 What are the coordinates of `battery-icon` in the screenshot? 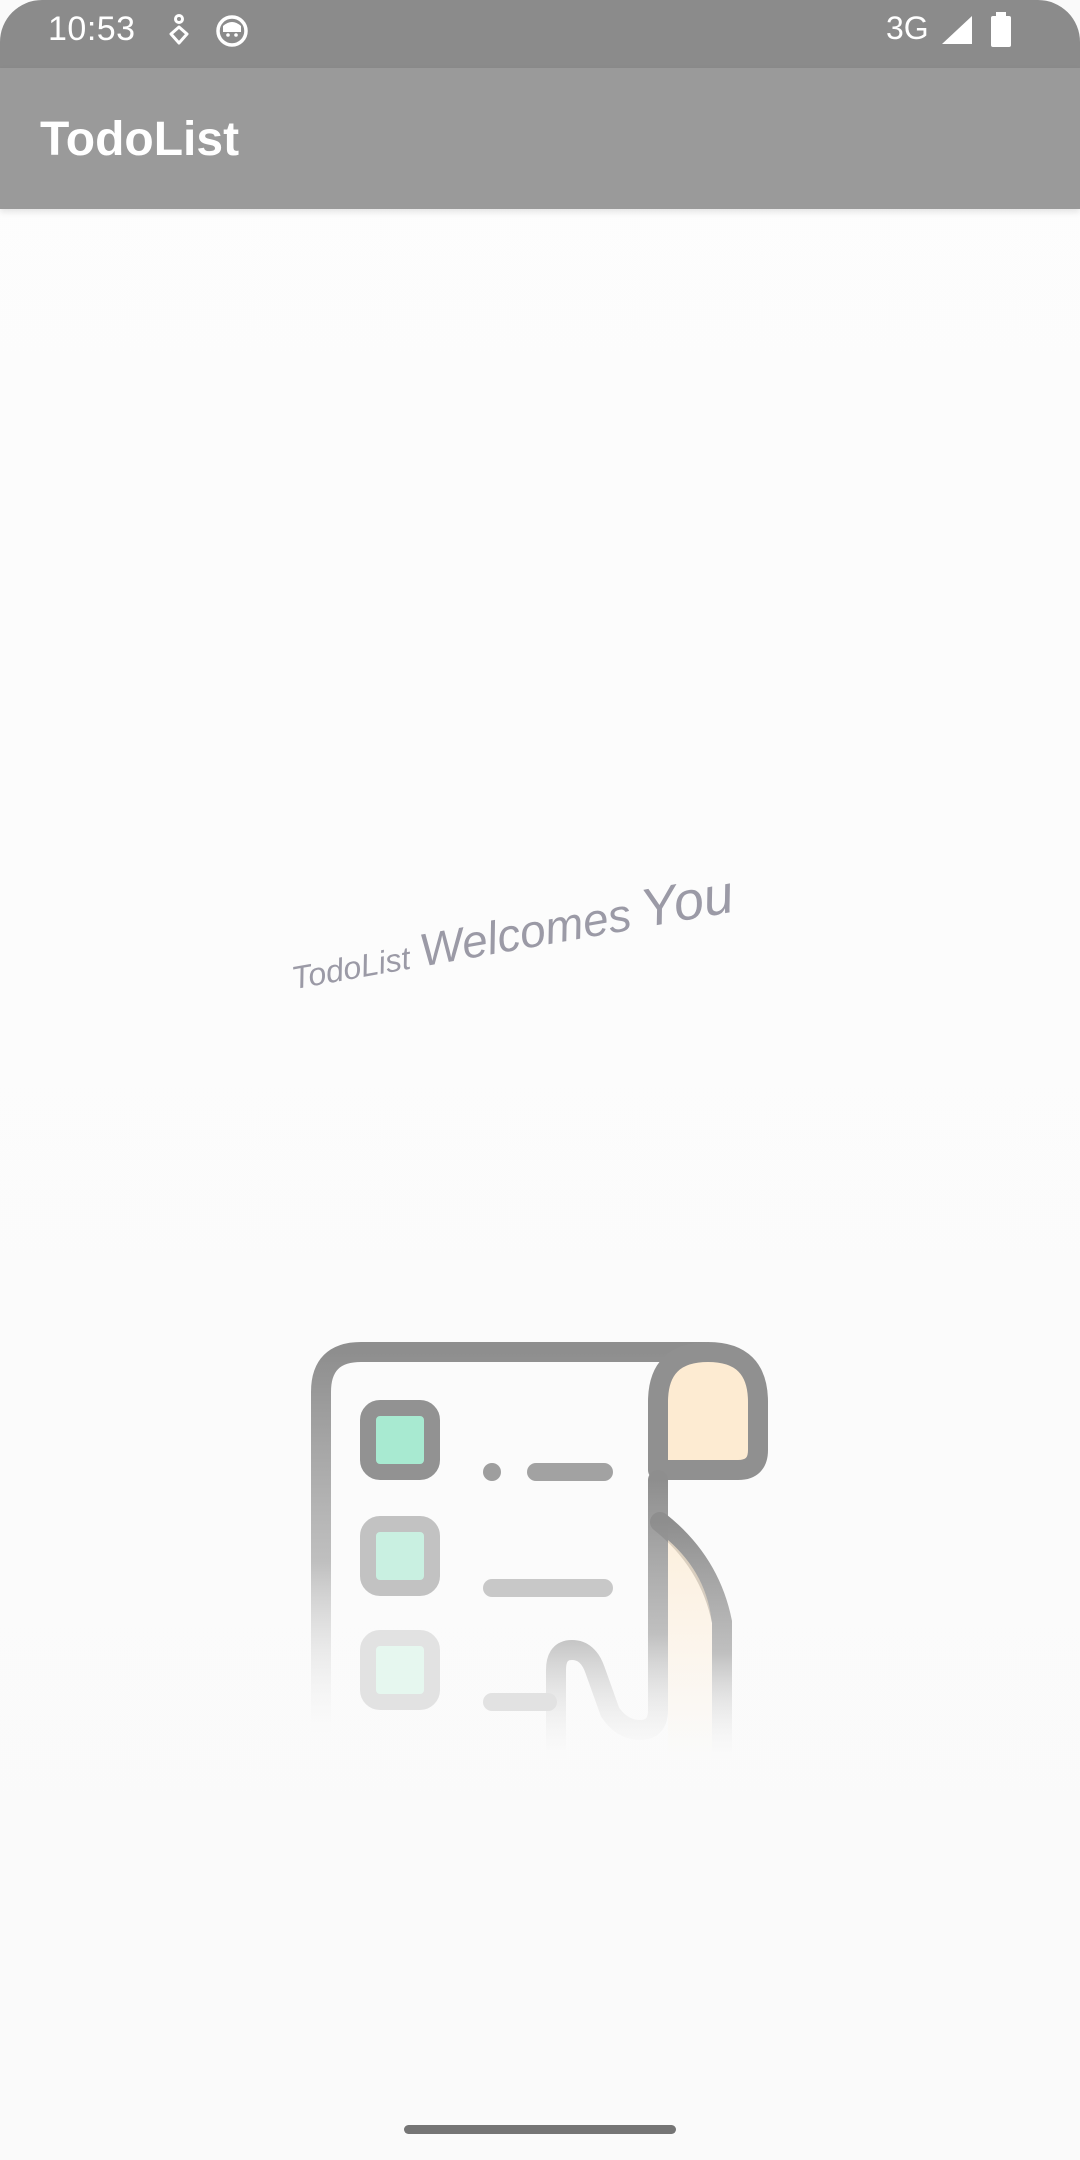 It's located at (1001, 29).